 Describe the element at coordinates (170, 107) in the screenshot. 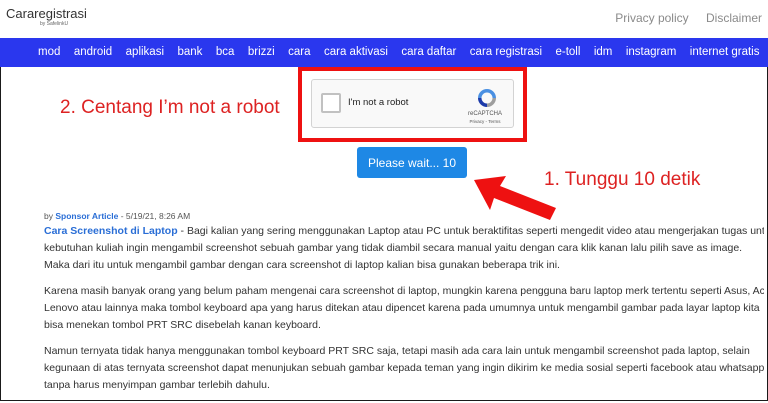

I see `annotation-step-2: 2. Centang I’m not a robot` at that location.